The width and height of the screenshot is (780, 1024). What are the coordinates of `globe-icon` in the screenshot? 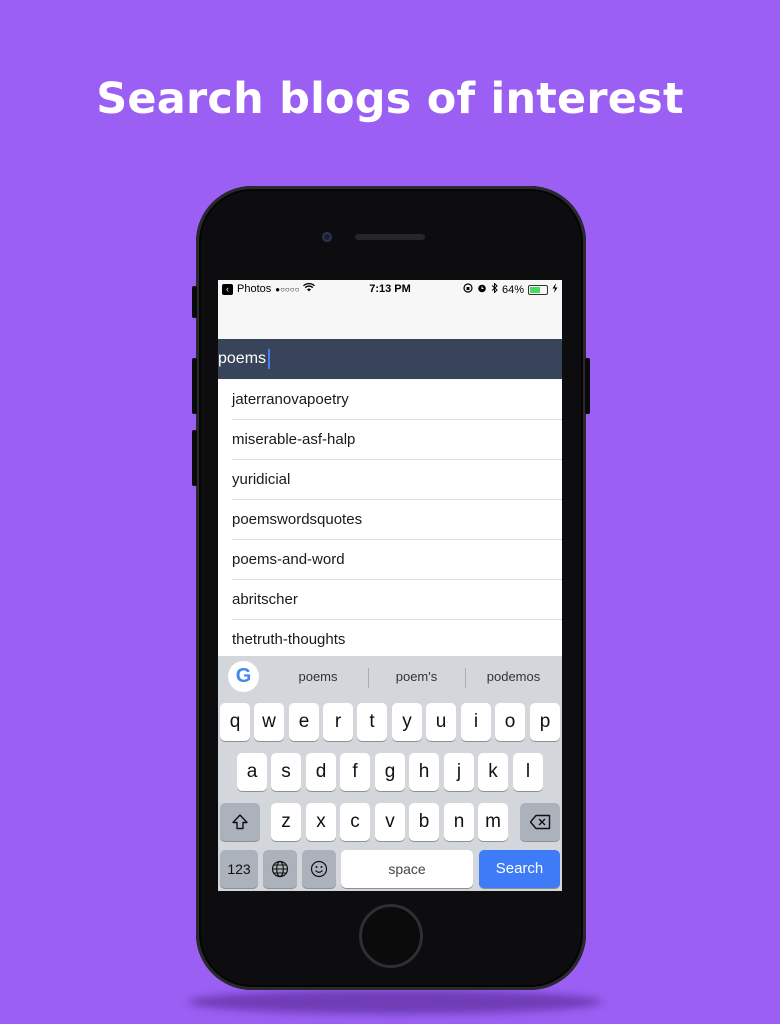 It's located at (280, 868).